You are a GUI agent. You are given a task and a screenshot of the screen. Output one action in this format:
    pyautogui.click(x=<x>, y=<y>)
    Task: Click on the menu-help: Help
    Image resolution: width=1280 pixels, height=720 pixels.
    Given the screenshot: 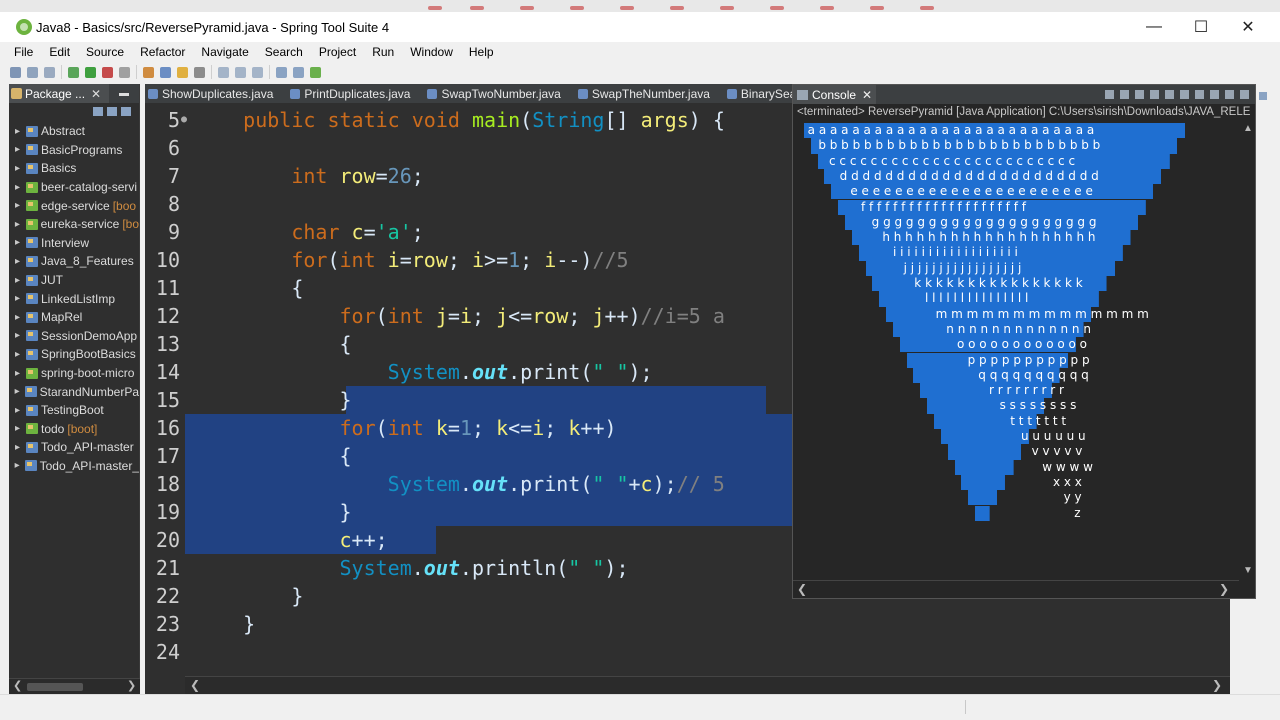 What is the action you would take?
    pyautogui.click(x=481, y=52)
    